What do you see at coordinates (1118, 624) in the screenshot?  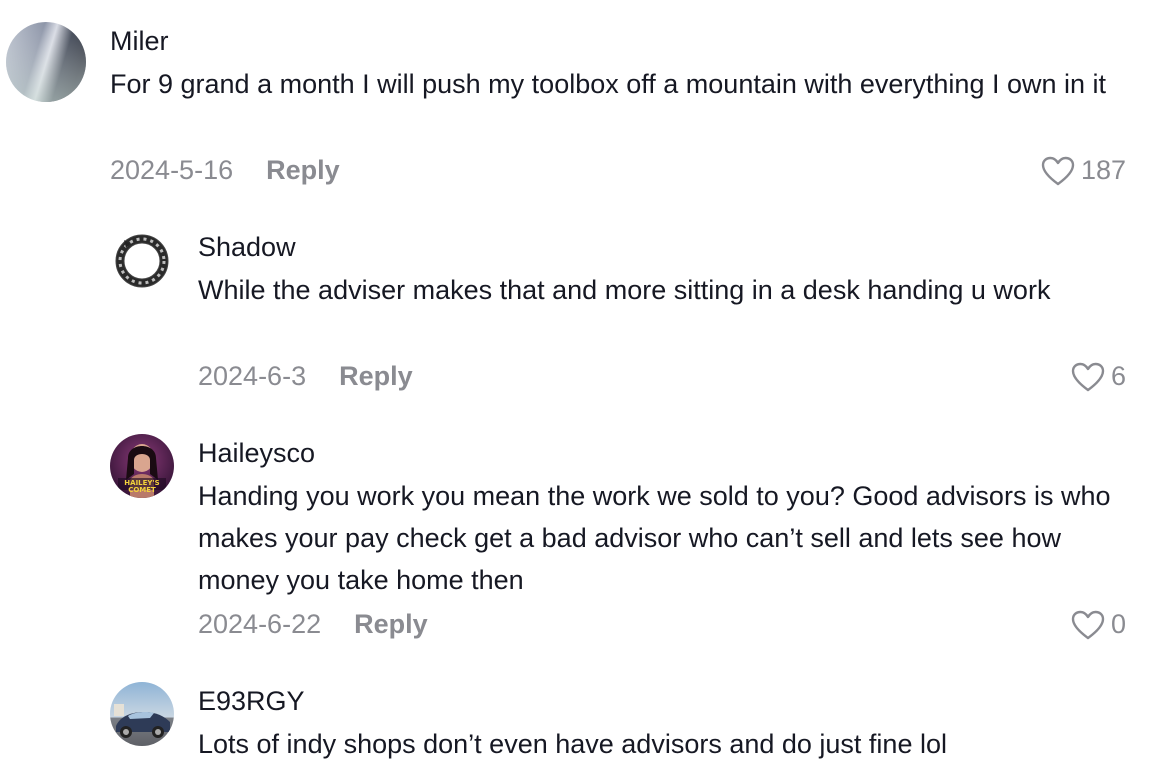 I see `like-count: 0` at bounding box center [1118, 624].